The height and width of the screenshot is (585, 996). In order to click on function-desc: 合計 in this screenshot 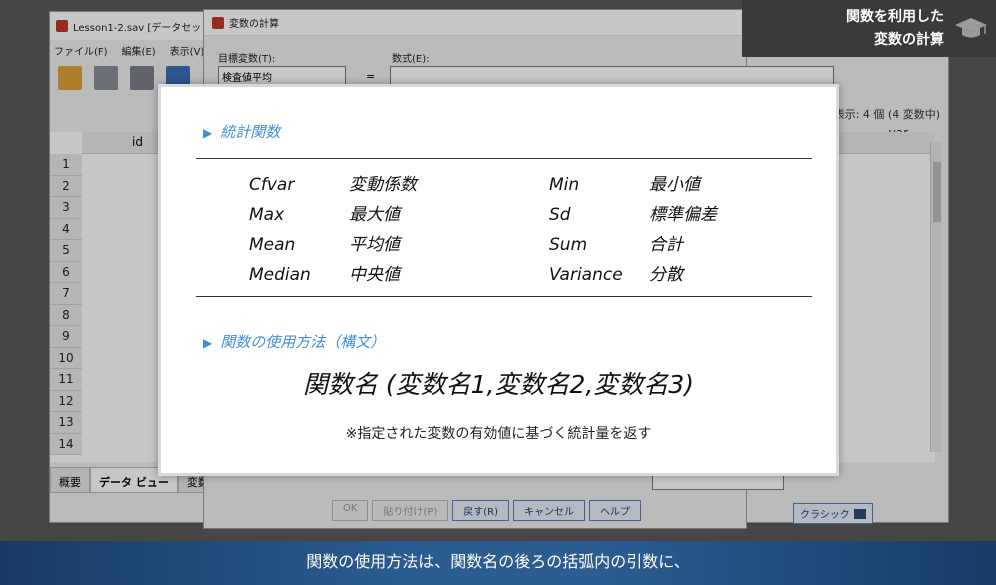, I will do `click(666, 245)`.